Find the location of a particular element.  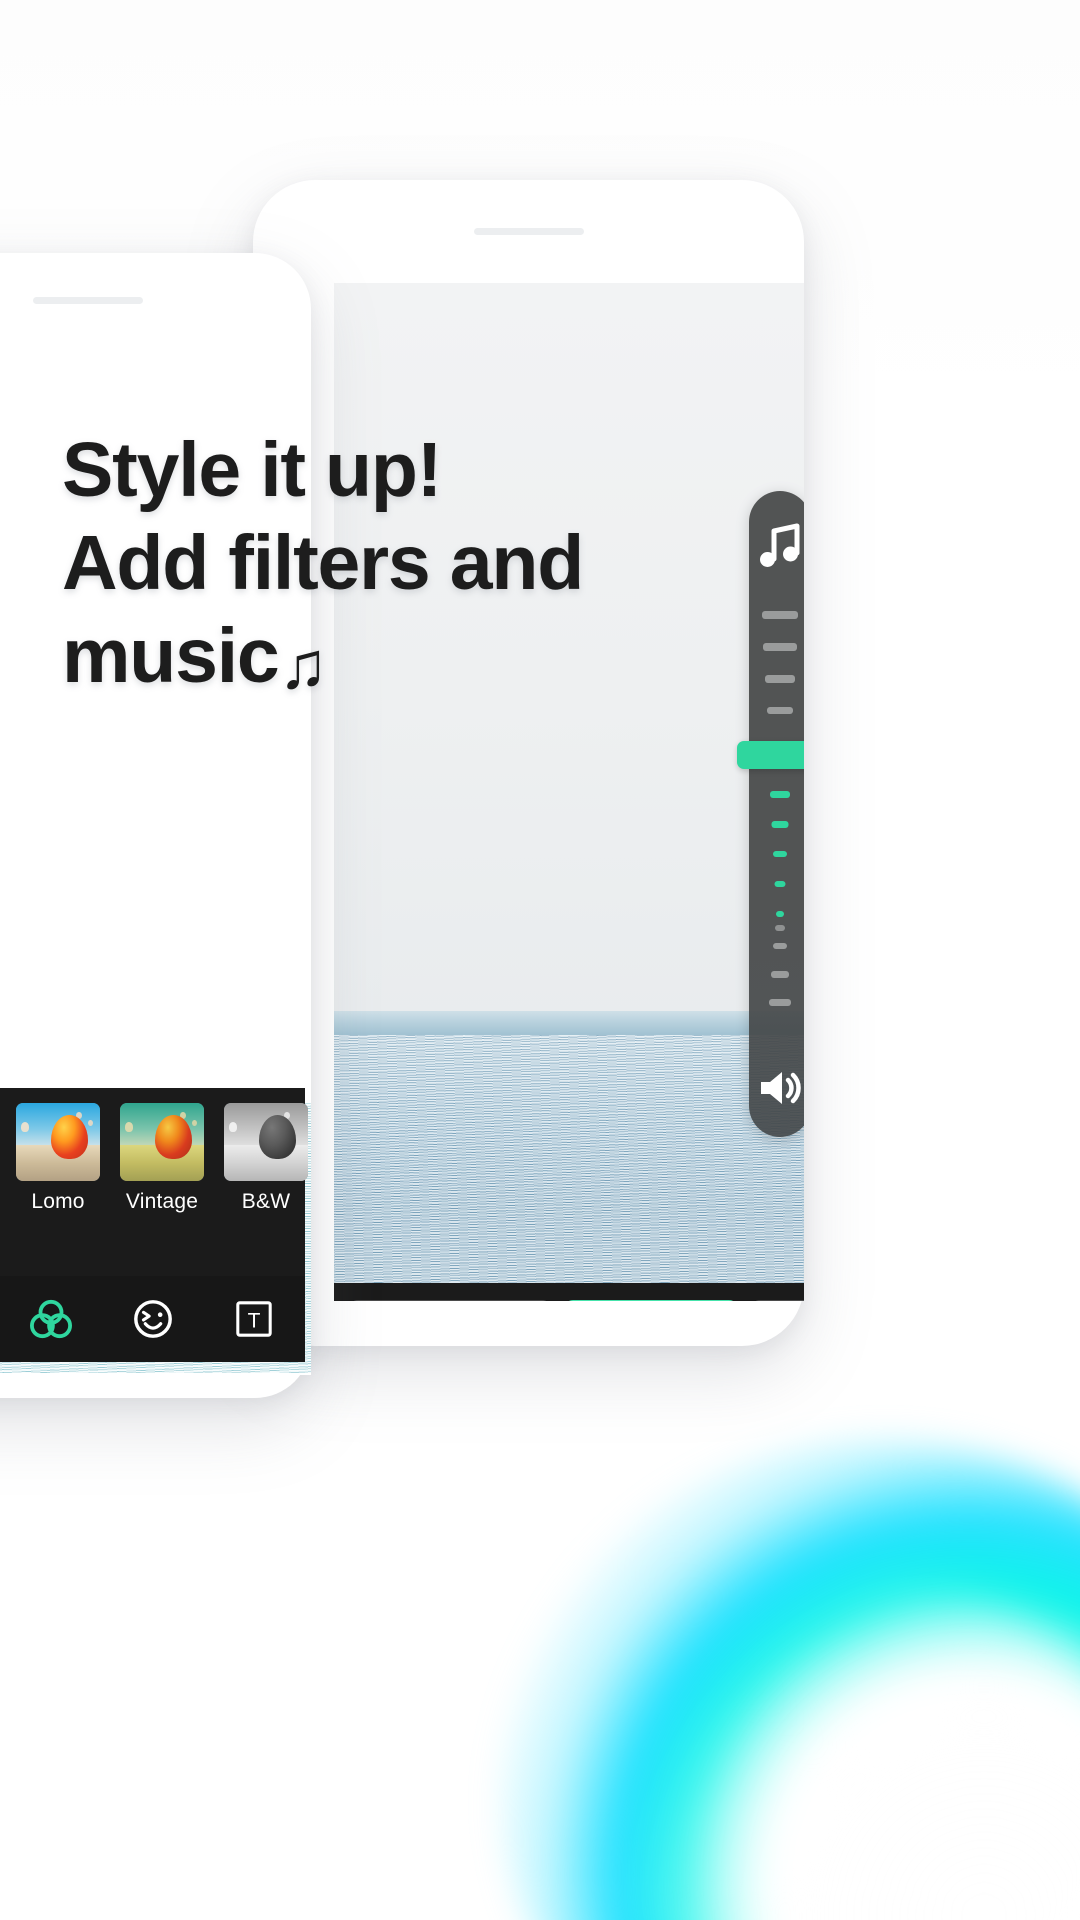

filter-thumbnail-bw is located at coordinates (266, 1142).